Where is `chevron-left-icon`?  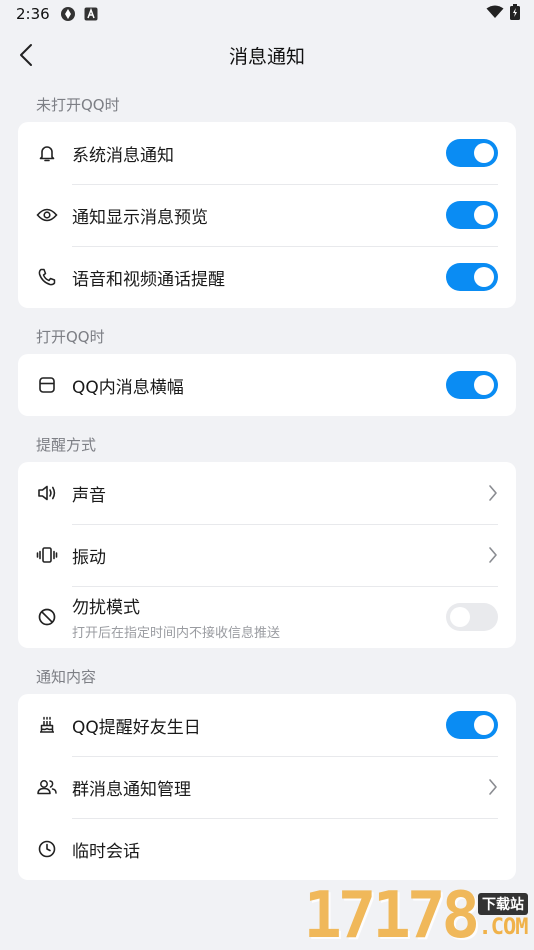
chevron-left-icon is located at coordinates (26, 55).